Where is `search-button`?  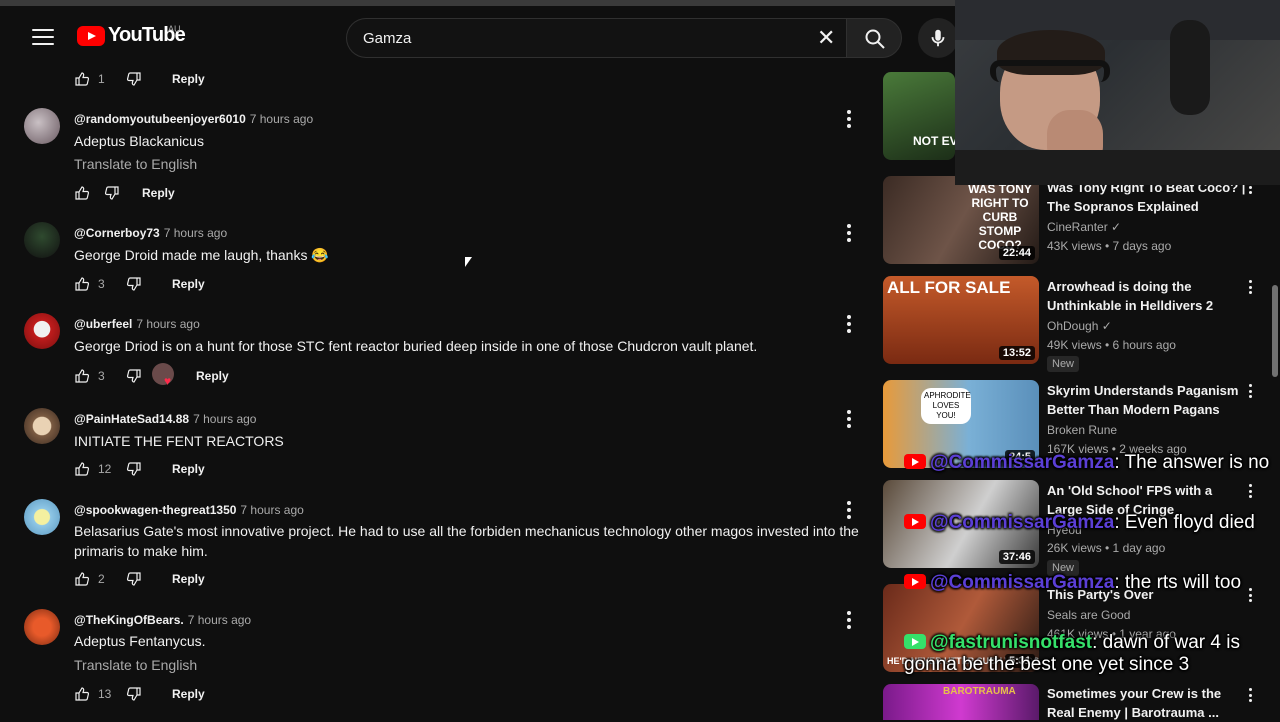 search-button is located at coordinates (874, 38).